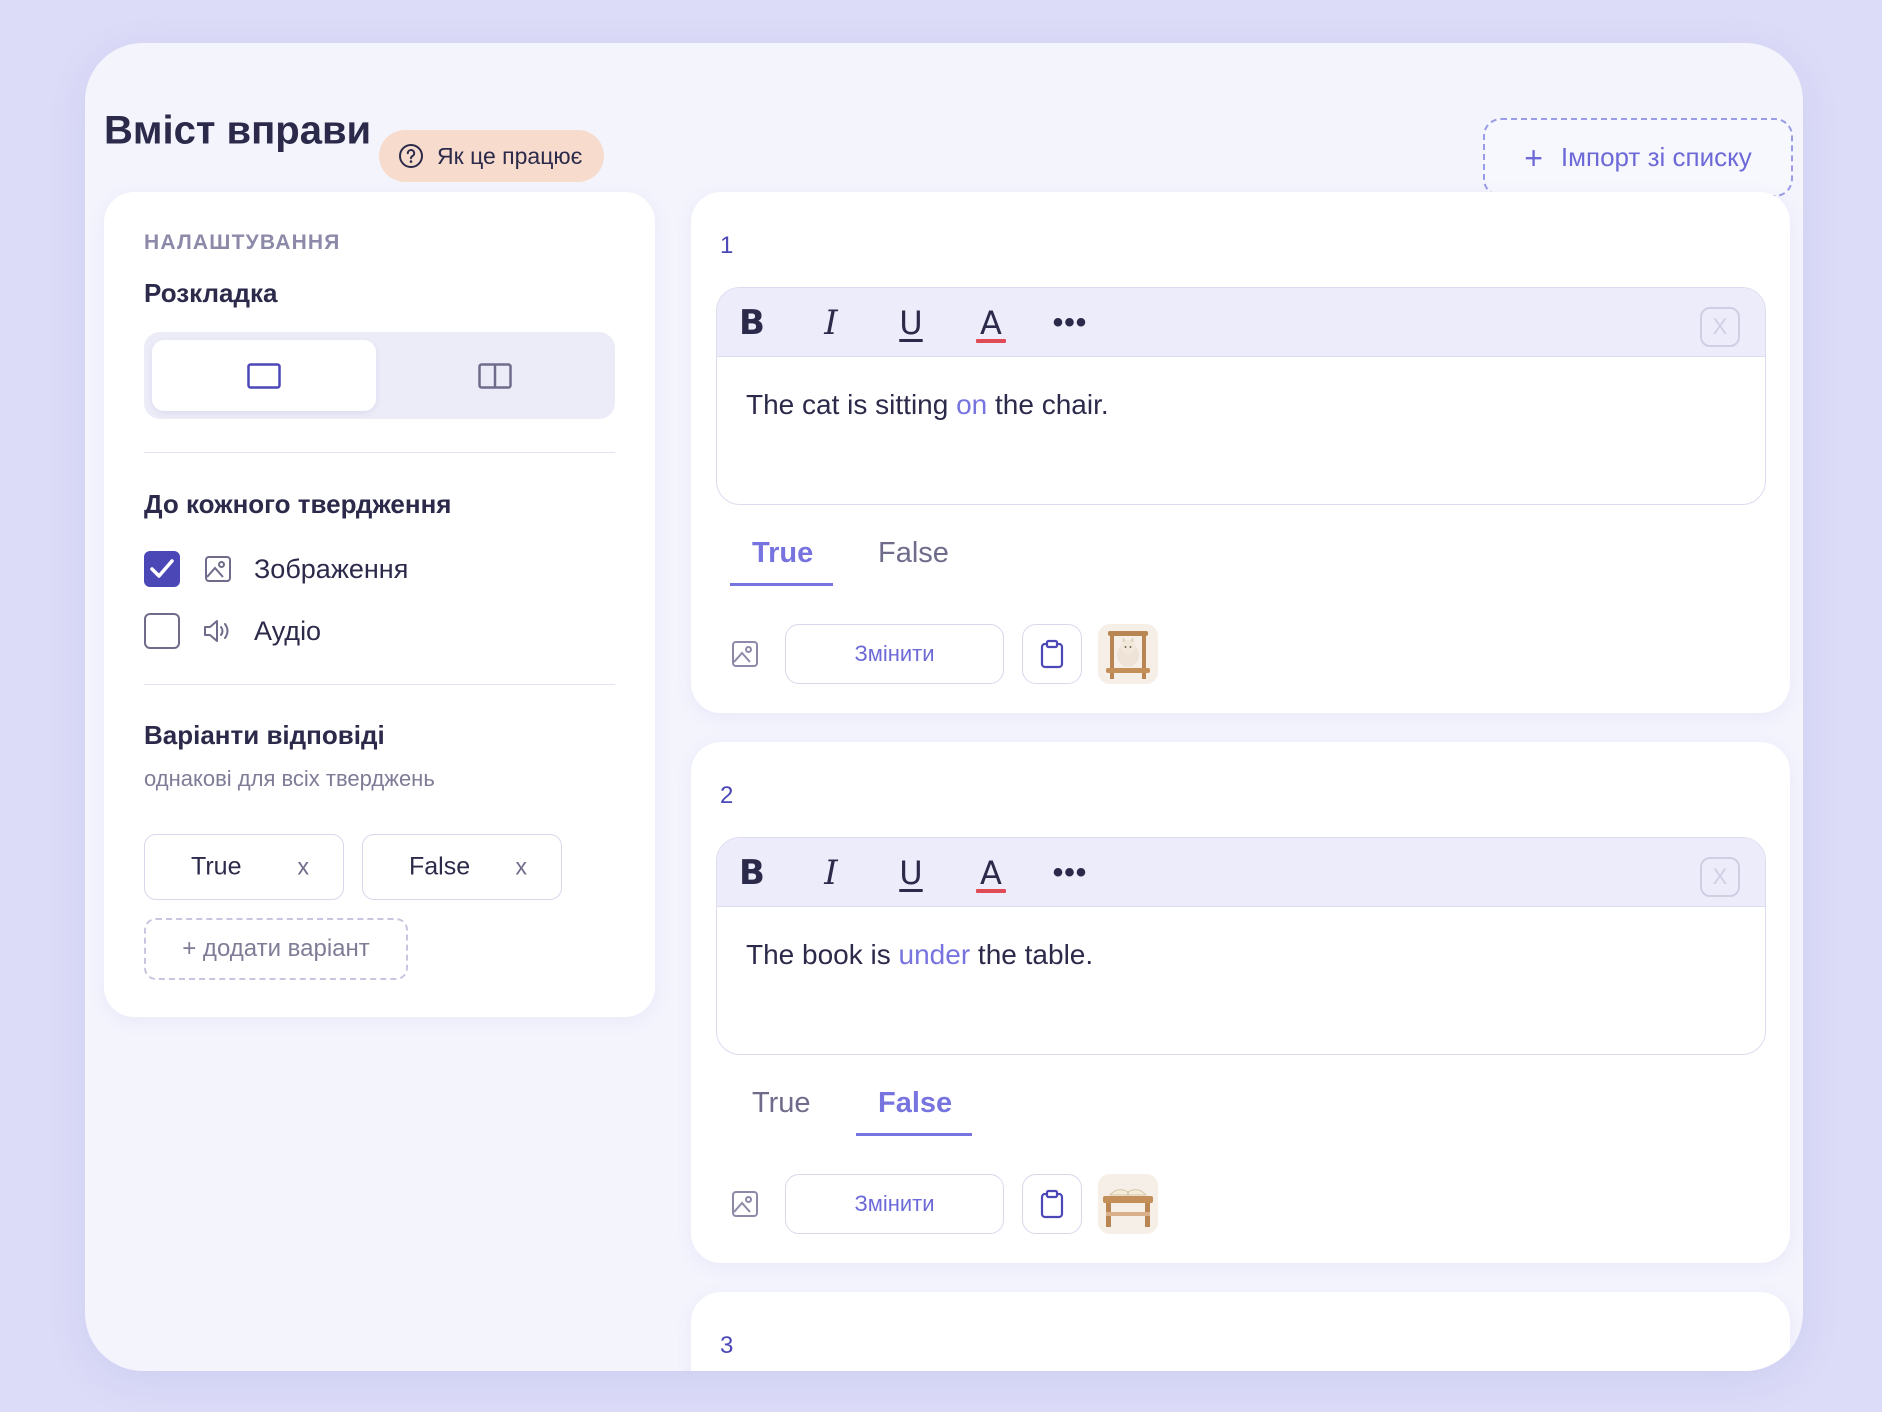  Describe the element at coordinates (440, 866) in the screenshot. I see `chip-label: False` at that location.